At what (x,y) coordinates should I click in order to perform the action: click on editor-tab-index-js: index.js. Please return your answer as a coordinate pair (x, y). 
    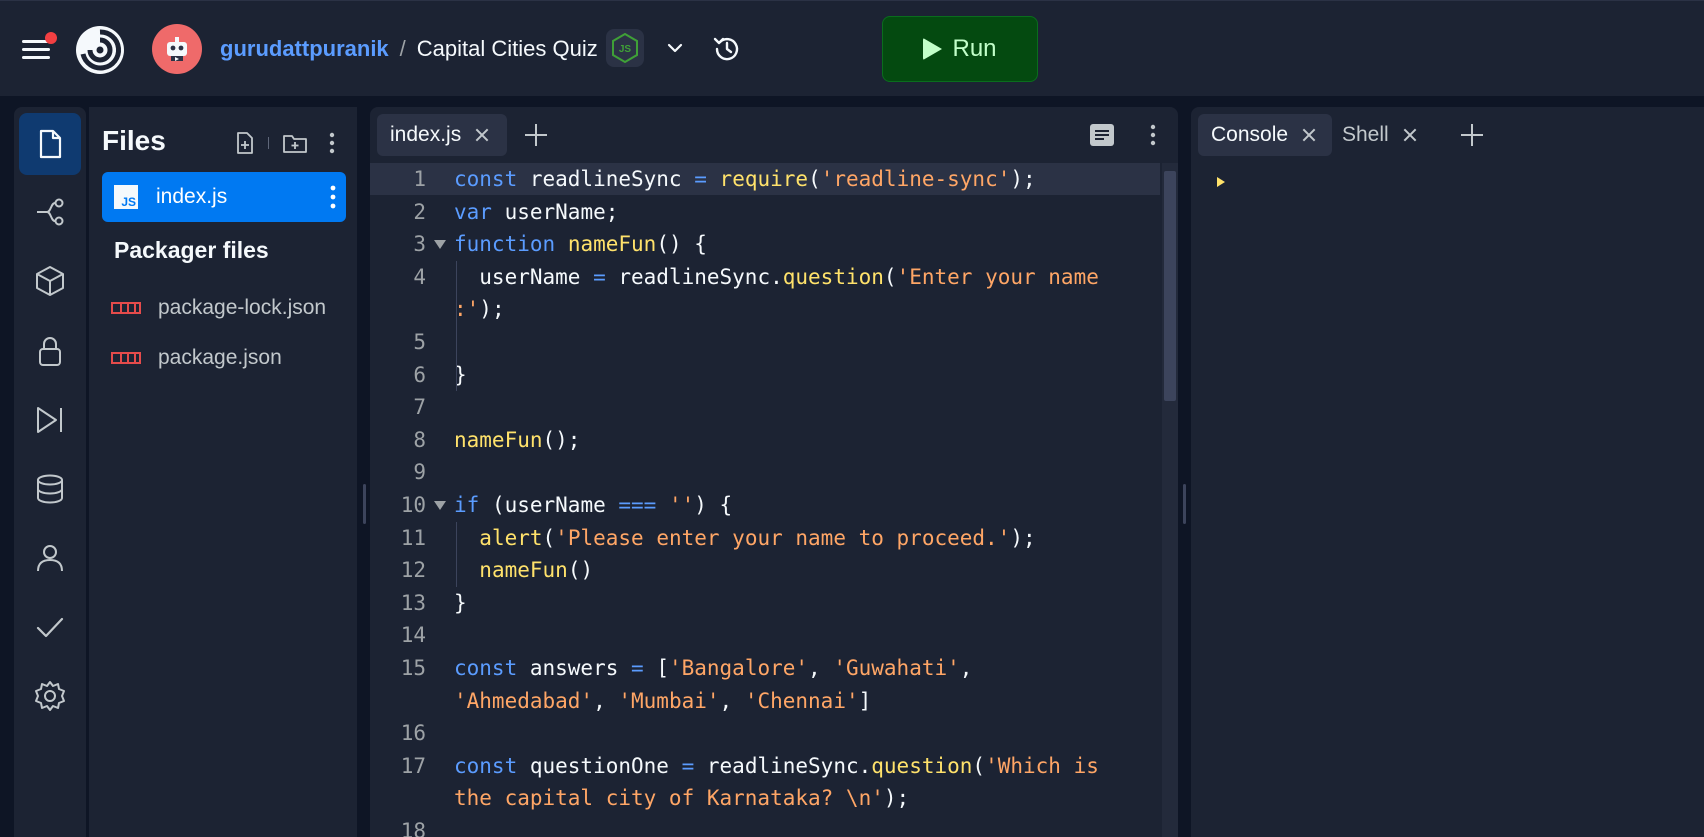
    Looking at the image, I should click on (442, 135).